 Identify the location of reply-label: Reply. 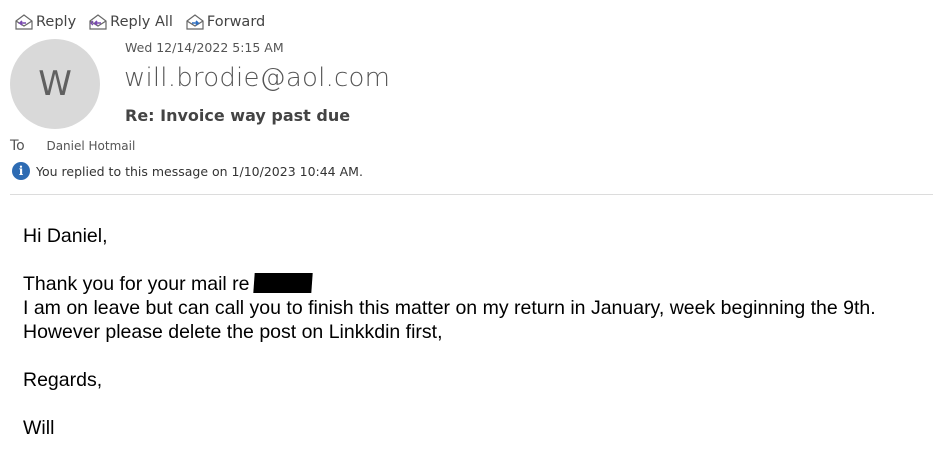
(56, 22).